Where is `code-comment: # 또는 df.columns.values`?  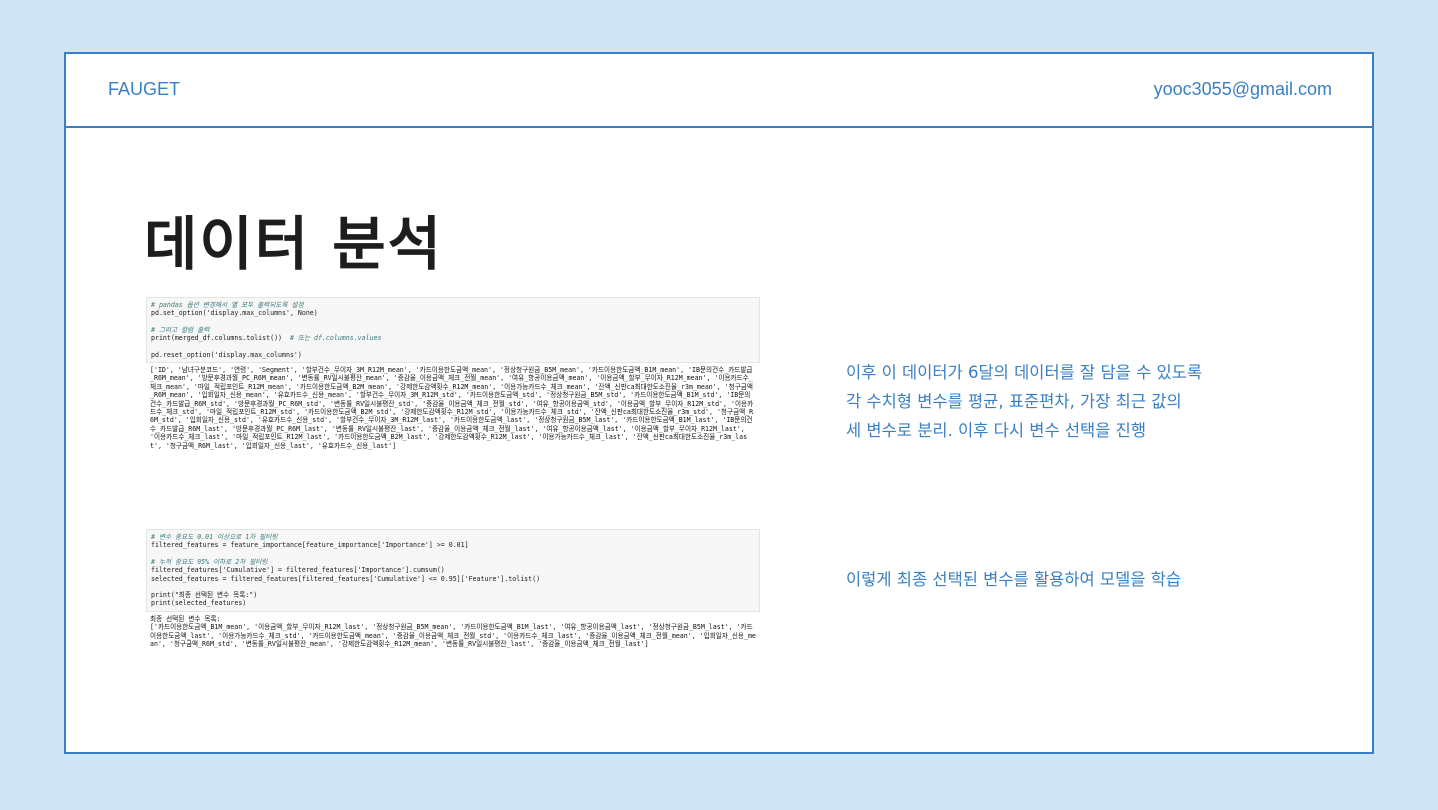
code-comment: # 또는 df.columns.values is located at coordinates (335, 338).